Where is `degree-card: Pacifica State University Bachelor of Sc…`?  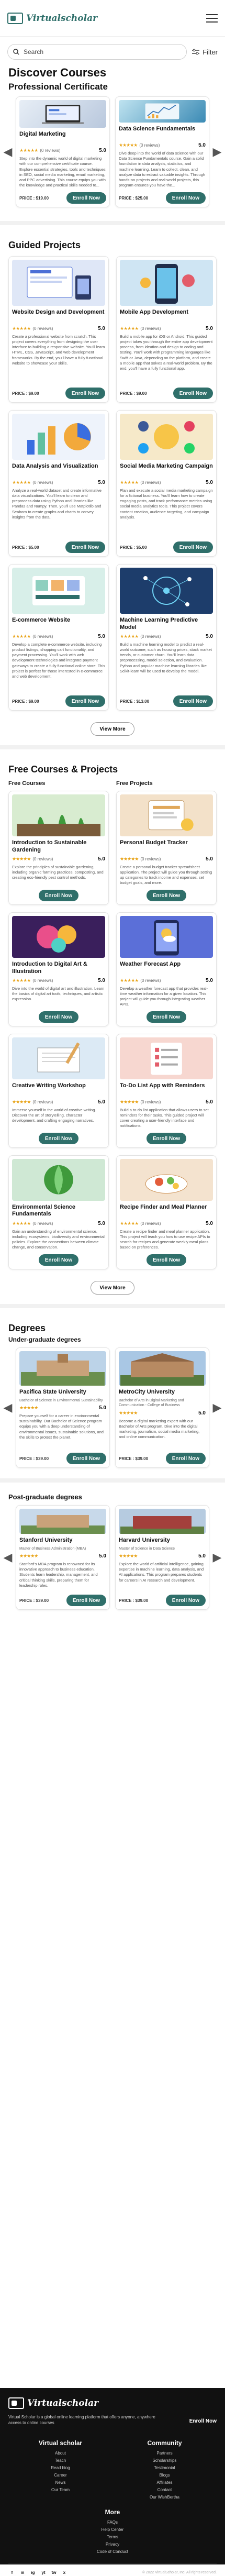
degree-card: Pacifica State University Bachelor of Sc… is located at coordinates (63, 1407).